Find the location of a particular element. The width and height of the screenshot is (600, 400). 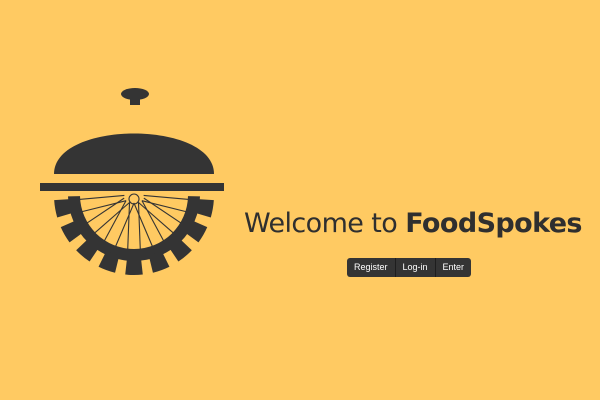

auth-button-group: Register Log-in Enter is located at coordinates (409, 267).